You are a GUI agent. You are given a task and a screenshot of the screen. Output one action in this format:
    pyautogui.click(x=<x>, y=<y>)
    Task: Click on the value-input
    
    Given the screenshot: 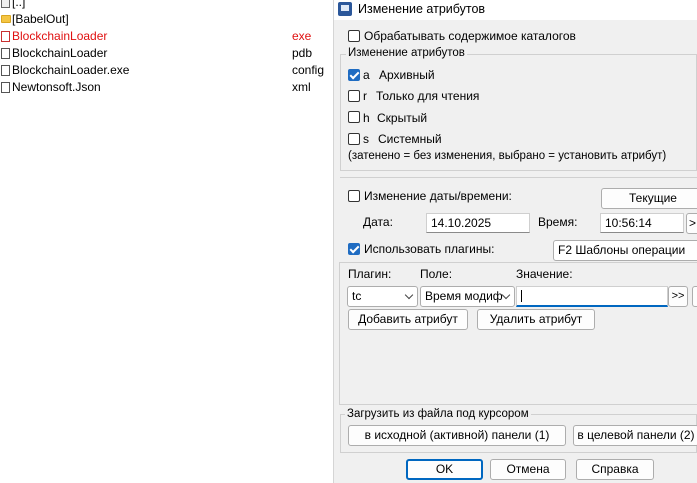 What is the action you would take?
    pyautogui.click(x=592, y=296)
    